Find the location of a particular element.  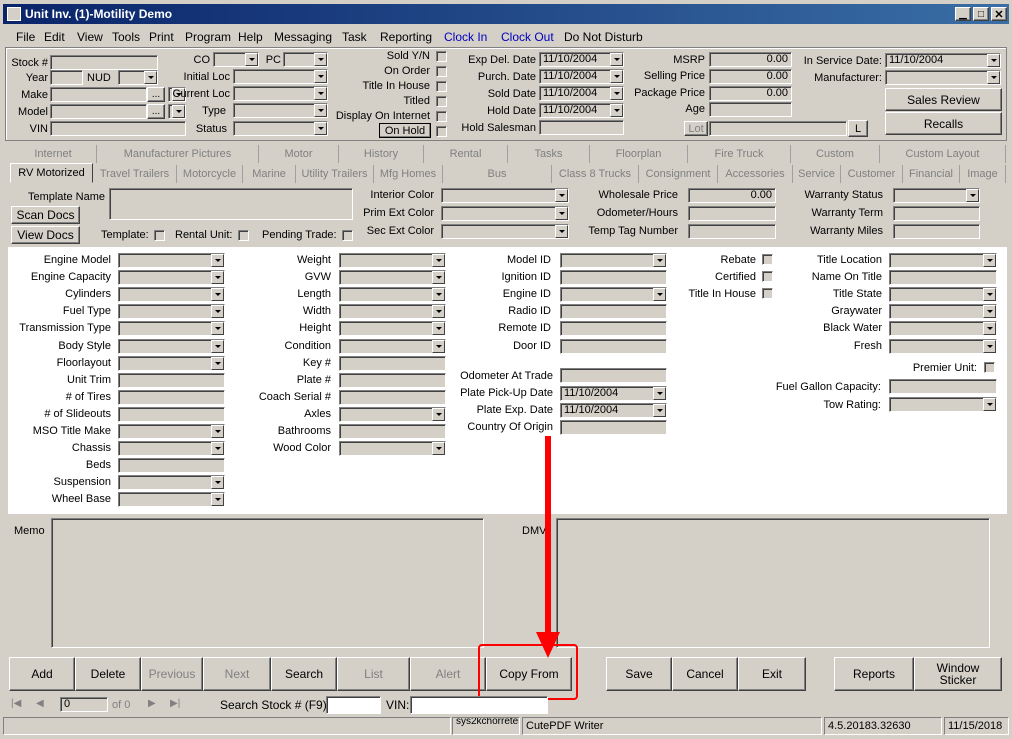

beds-input is located at coordinates (171, 466).